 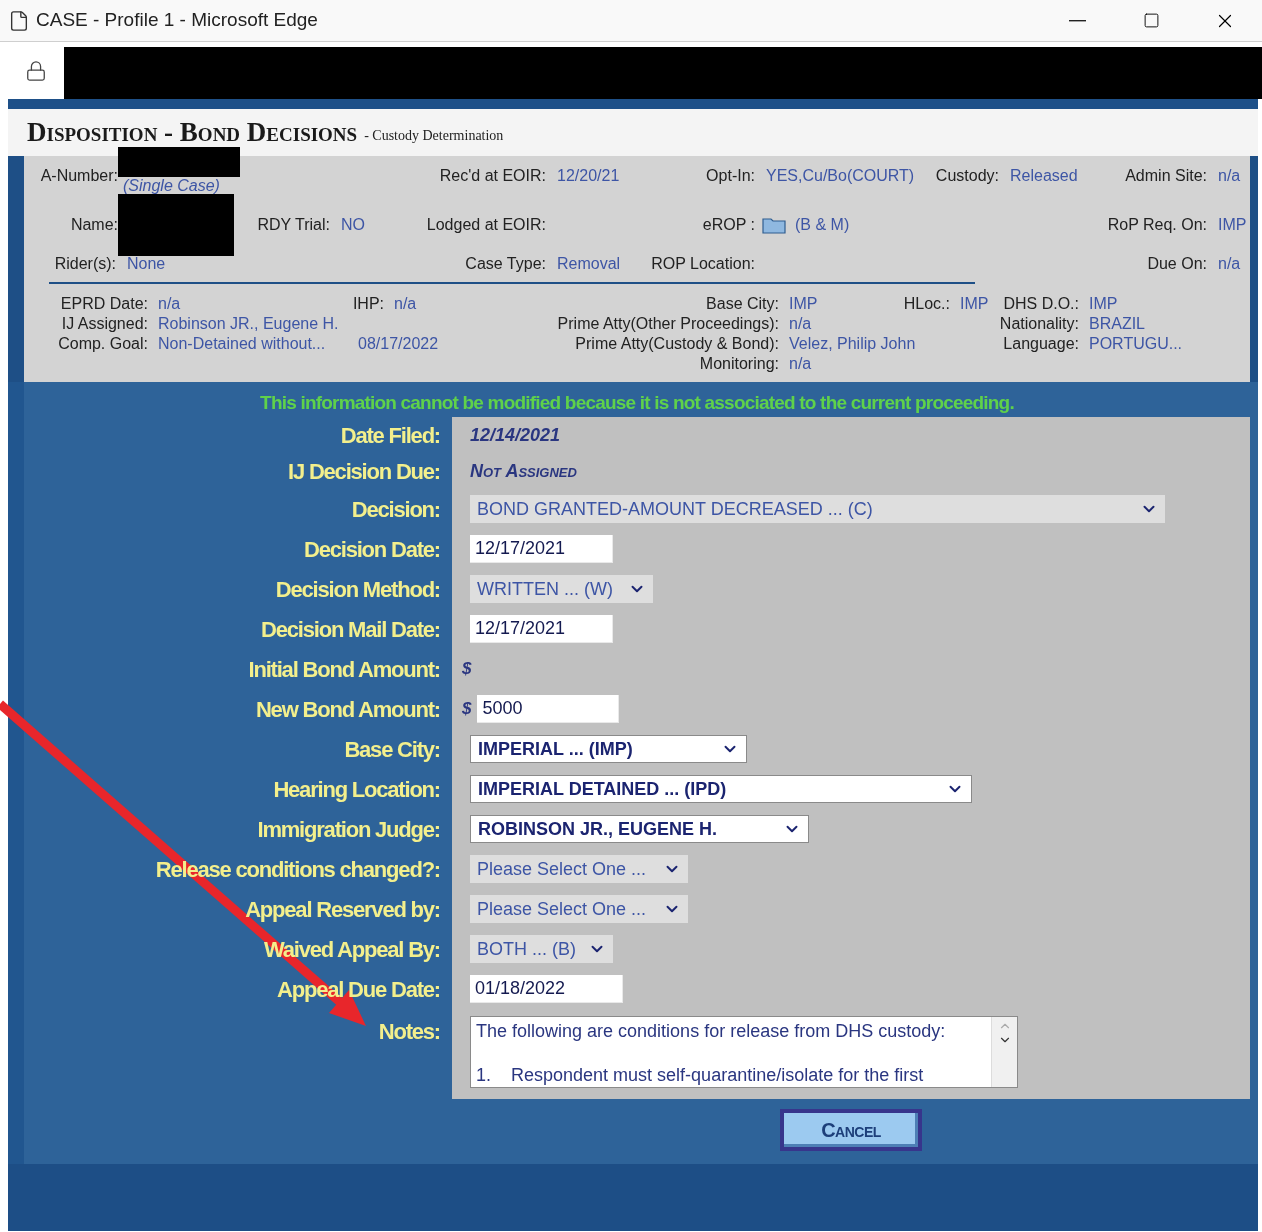 What do you see at coordinates (248, 323) in the screenshot?
I see `field-value: Robinson JR., Eugene H.` at bounding box center [248, 323].